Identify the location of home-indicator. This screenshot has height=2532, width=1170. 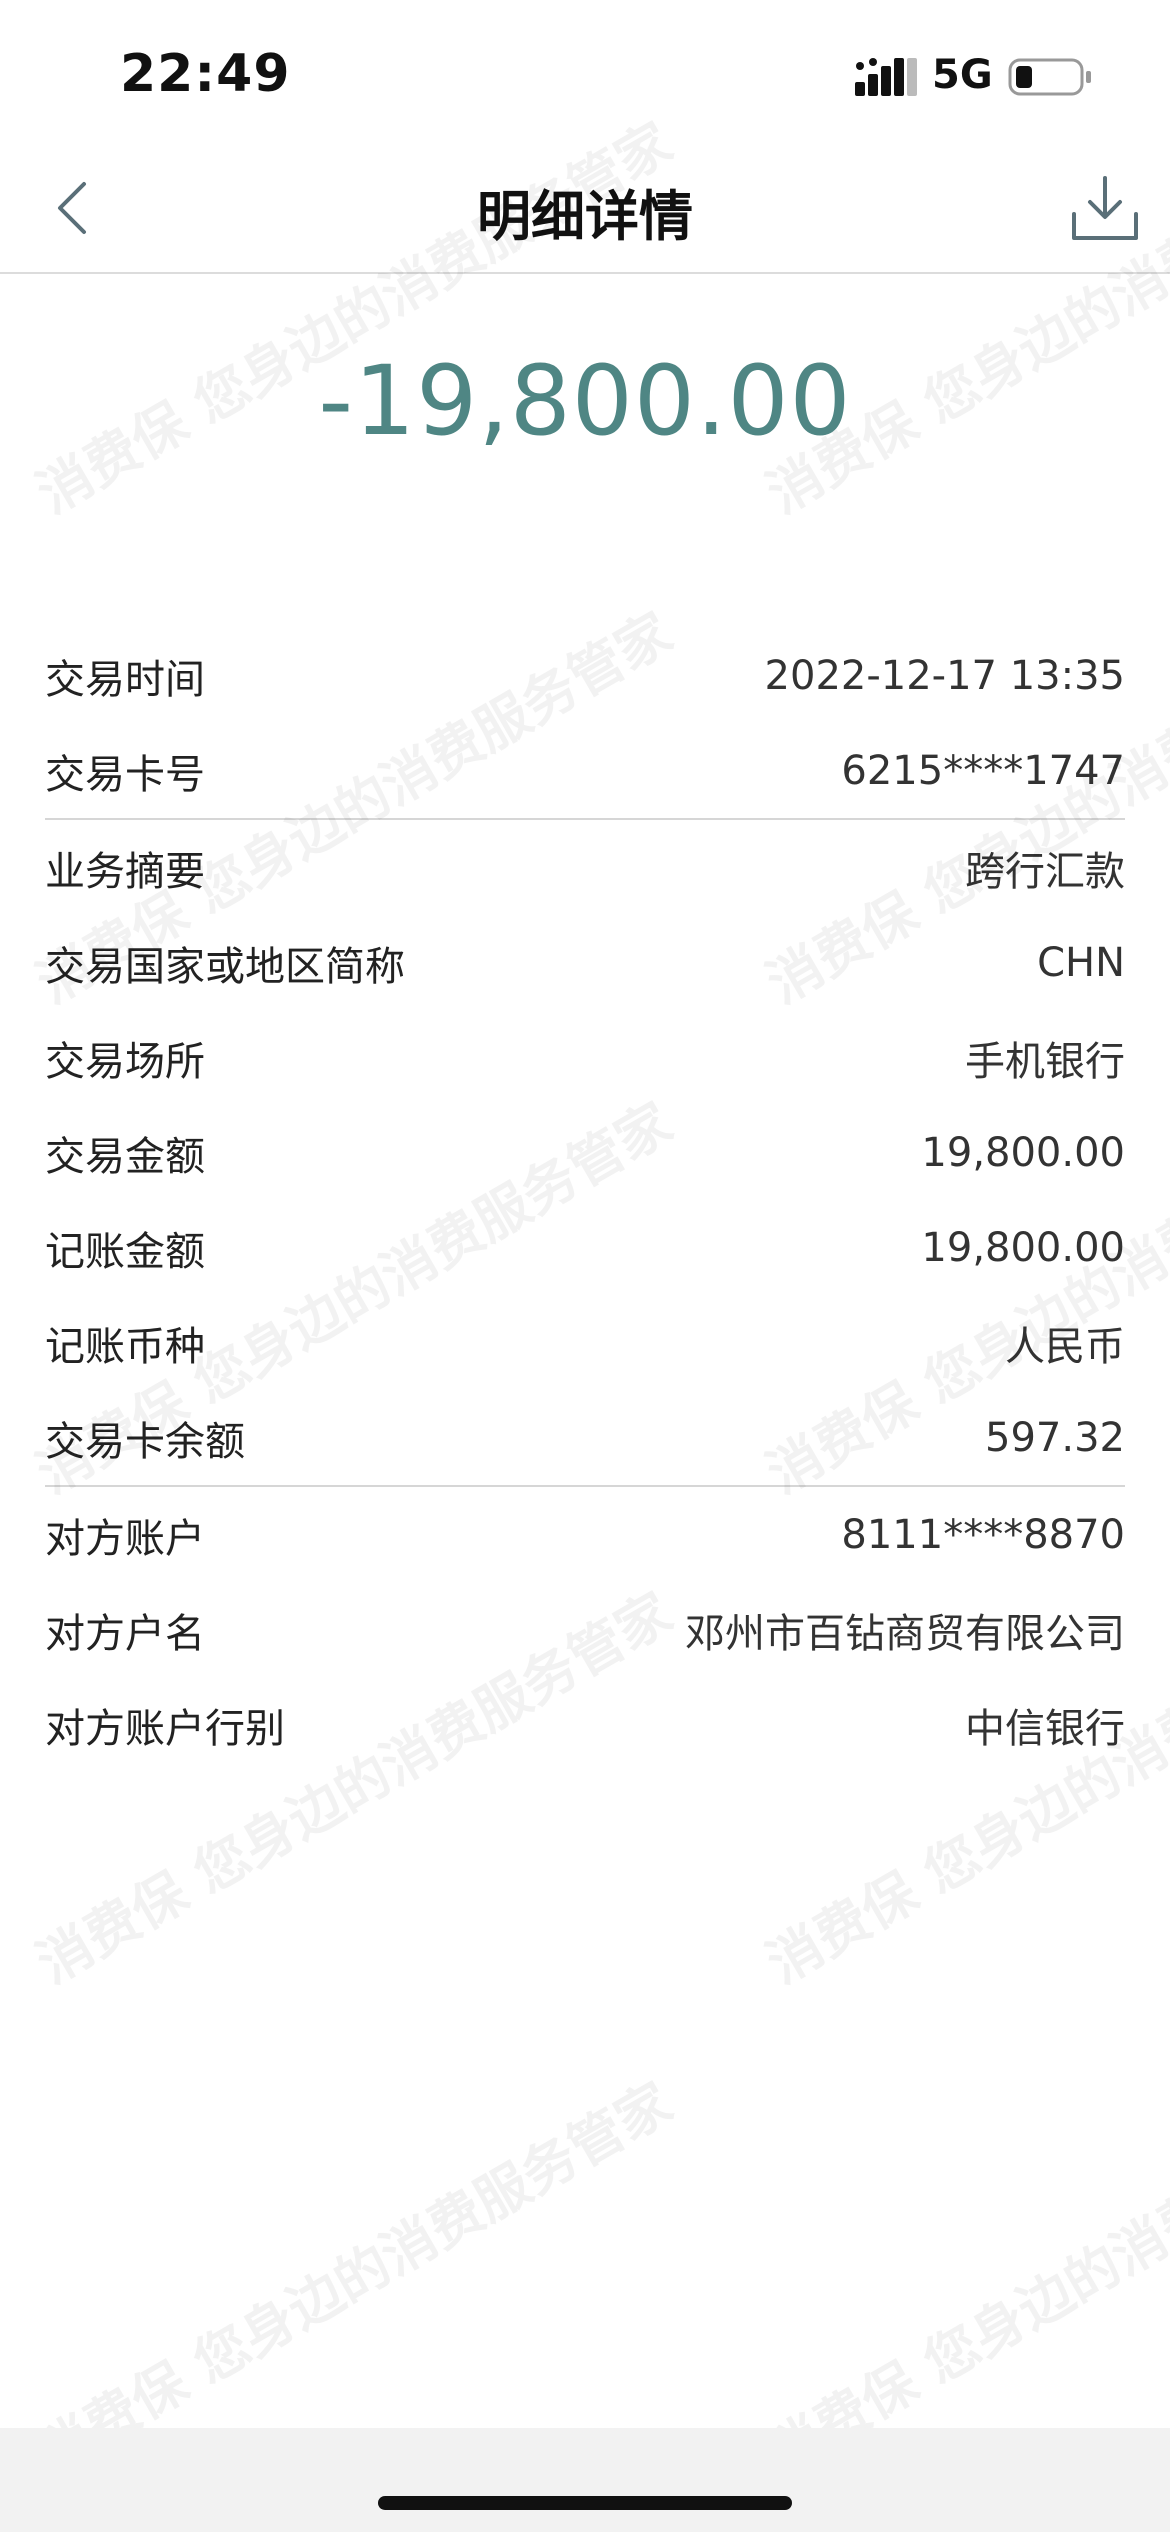
(585, 2503).